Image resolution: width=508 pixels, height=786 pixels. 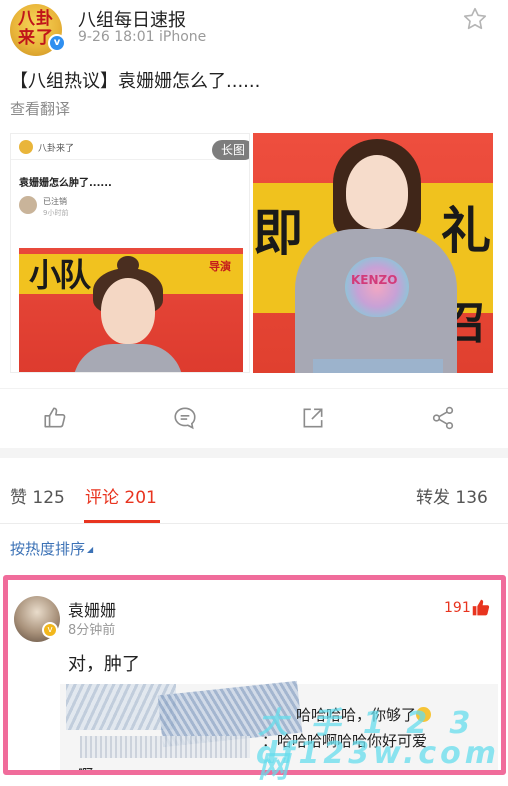 I want to click on mini-user-name: 已注销, so click(x=55, y=201).